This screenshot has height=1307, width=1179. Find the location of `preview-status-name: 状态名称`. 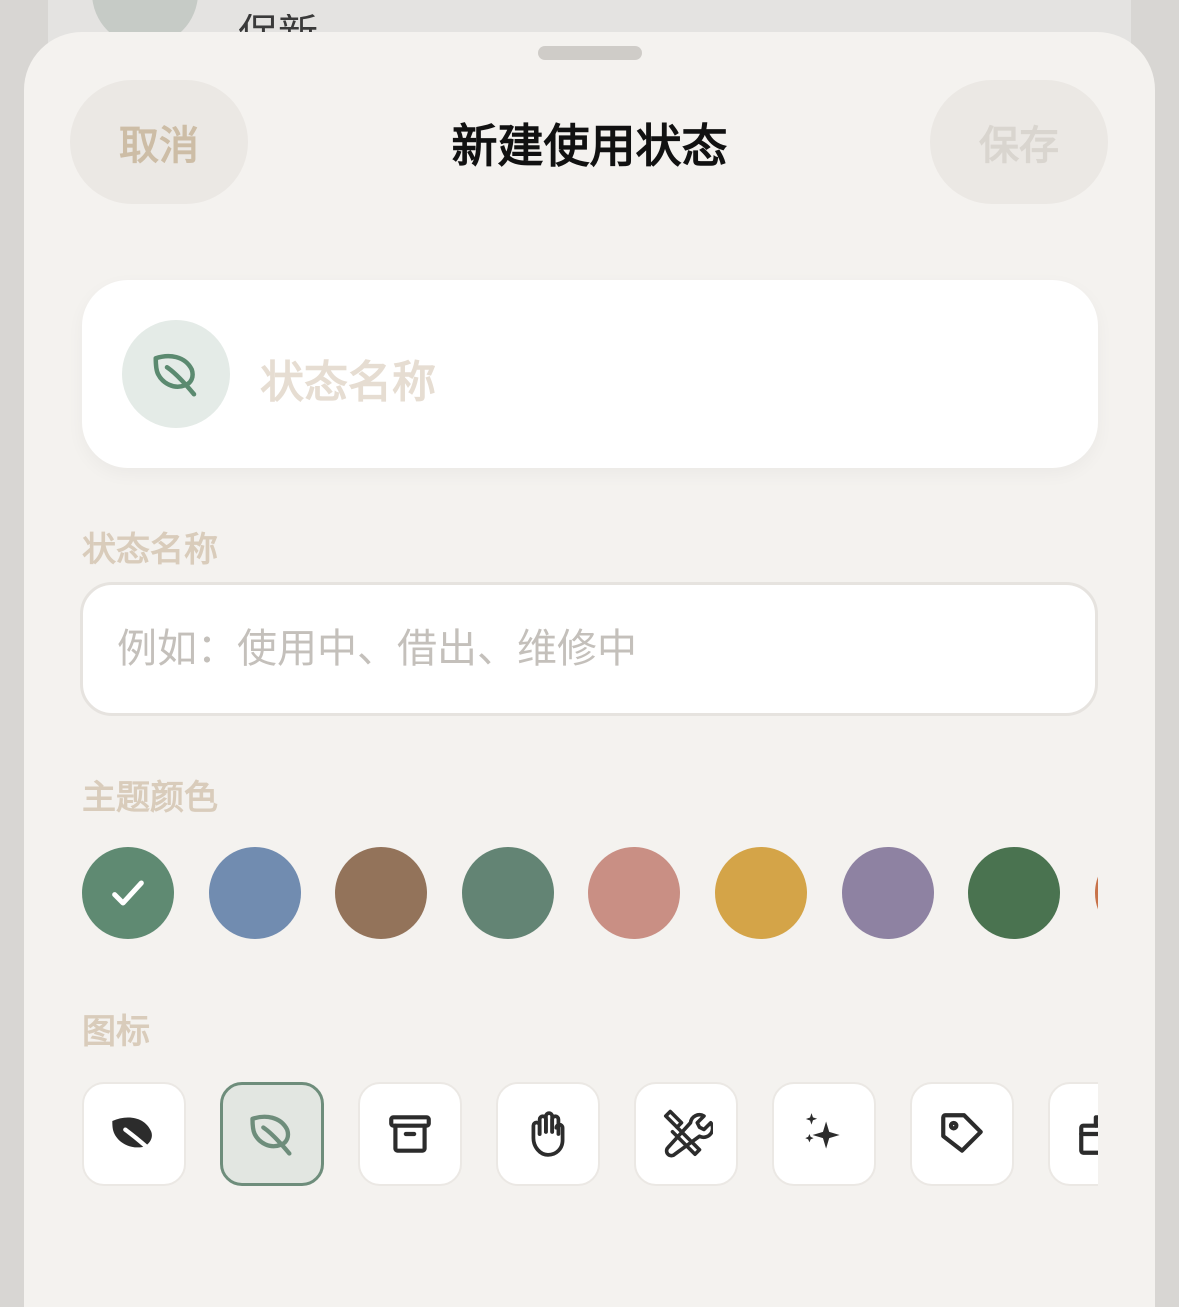

preview-status-name: 状态名称 is located at coordinates (348, 382).